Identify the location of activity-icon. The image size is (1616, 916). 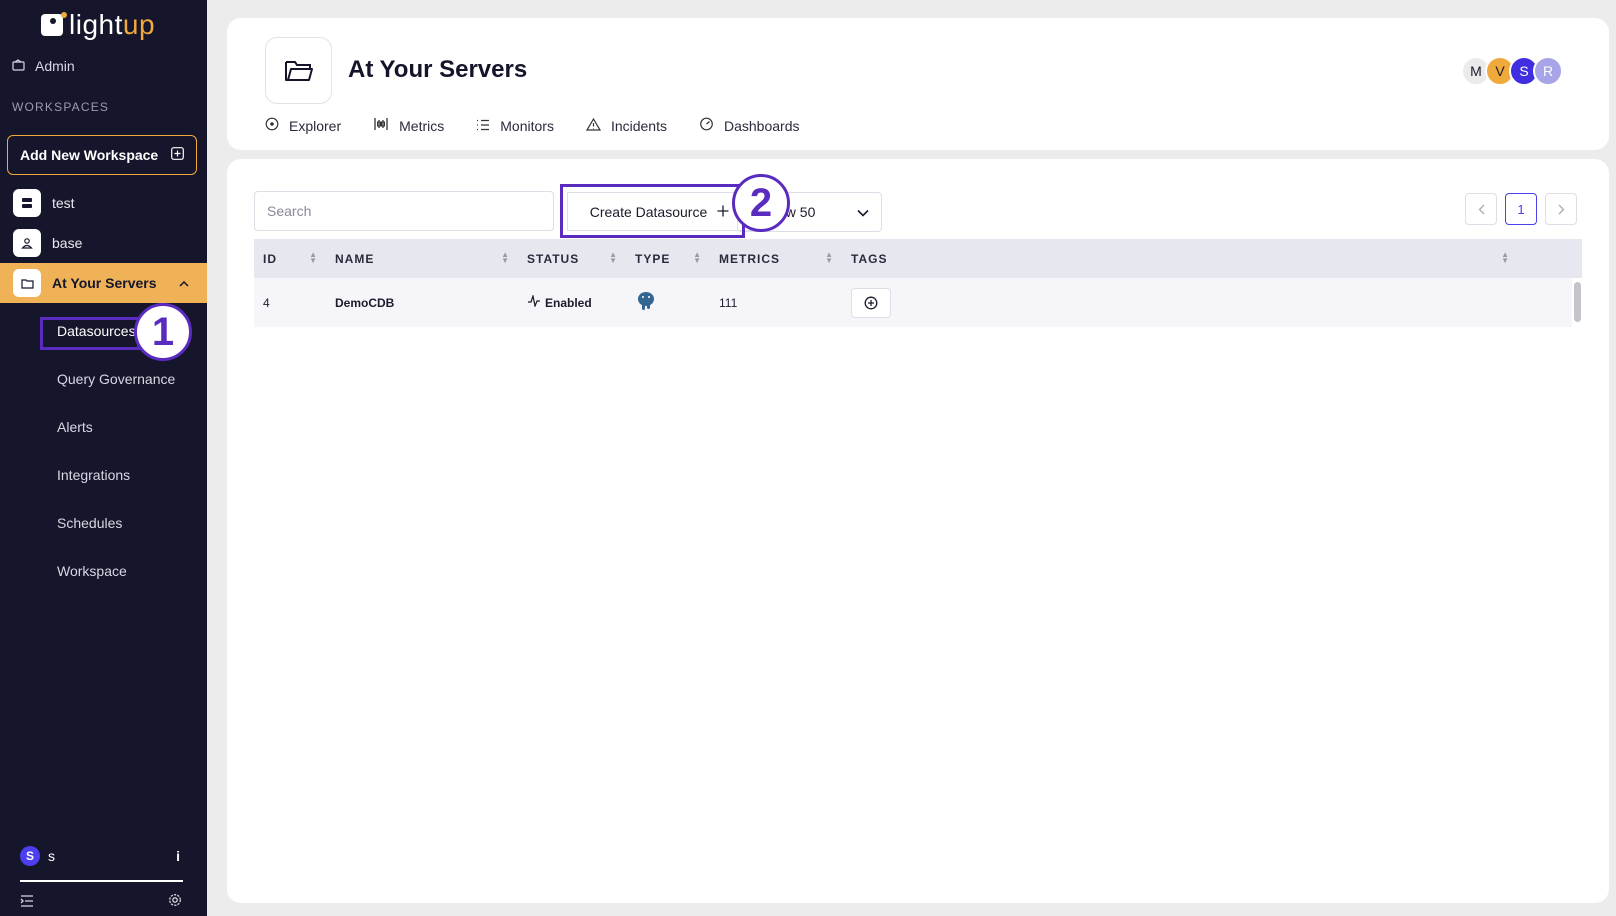
(534, 301).